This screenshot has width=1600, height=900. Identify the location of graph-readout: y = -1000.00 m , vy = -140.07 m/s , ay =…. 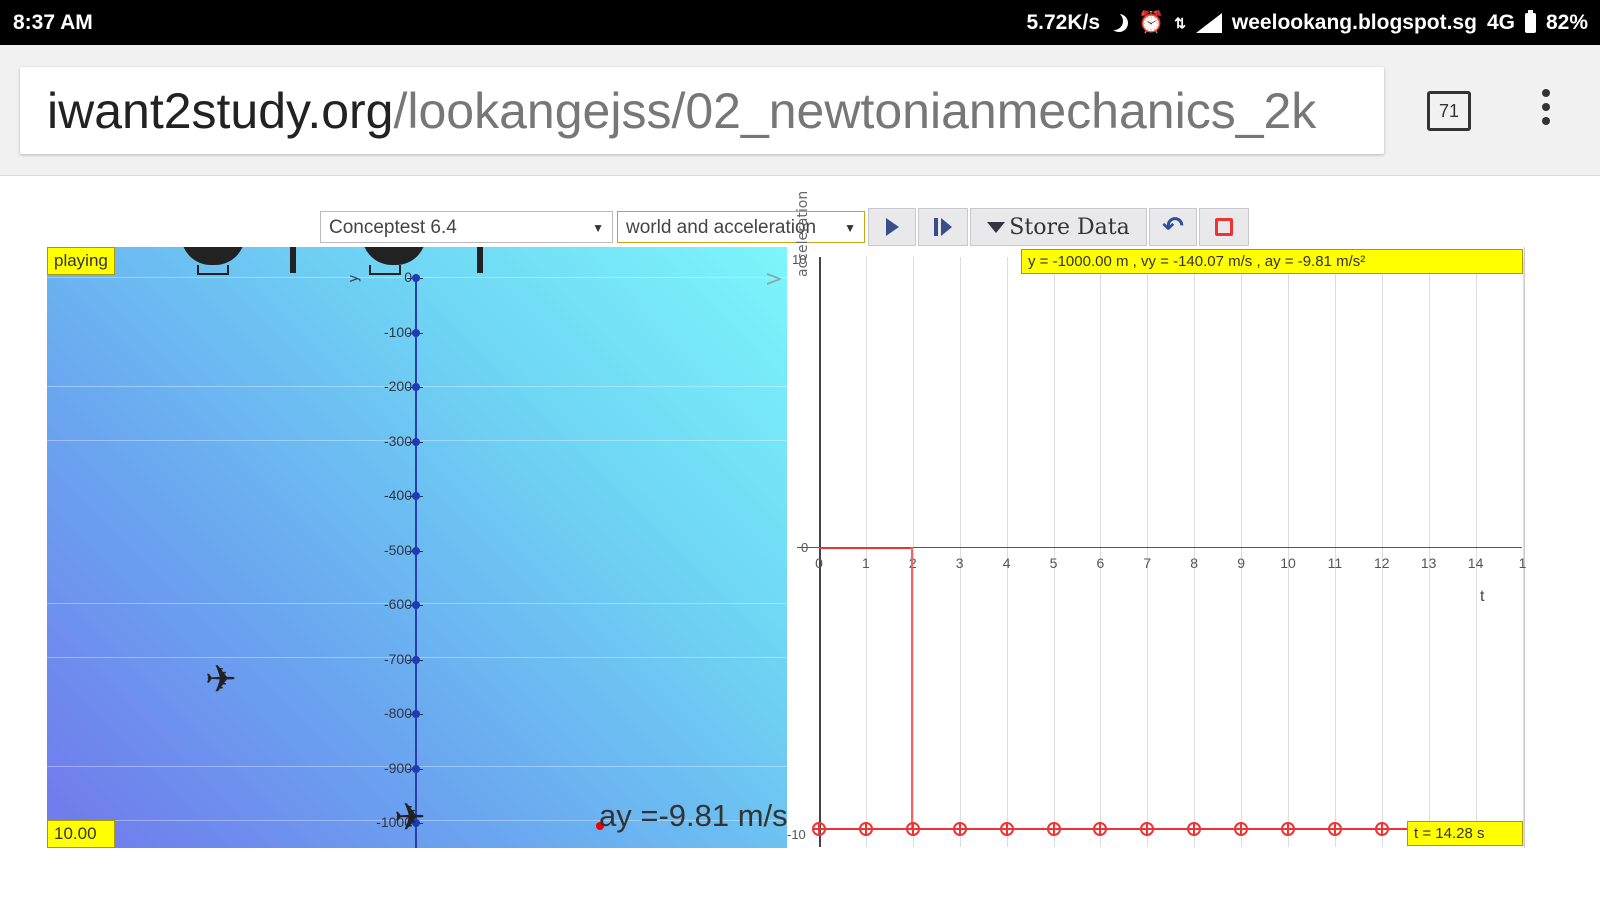
(1272, 261).